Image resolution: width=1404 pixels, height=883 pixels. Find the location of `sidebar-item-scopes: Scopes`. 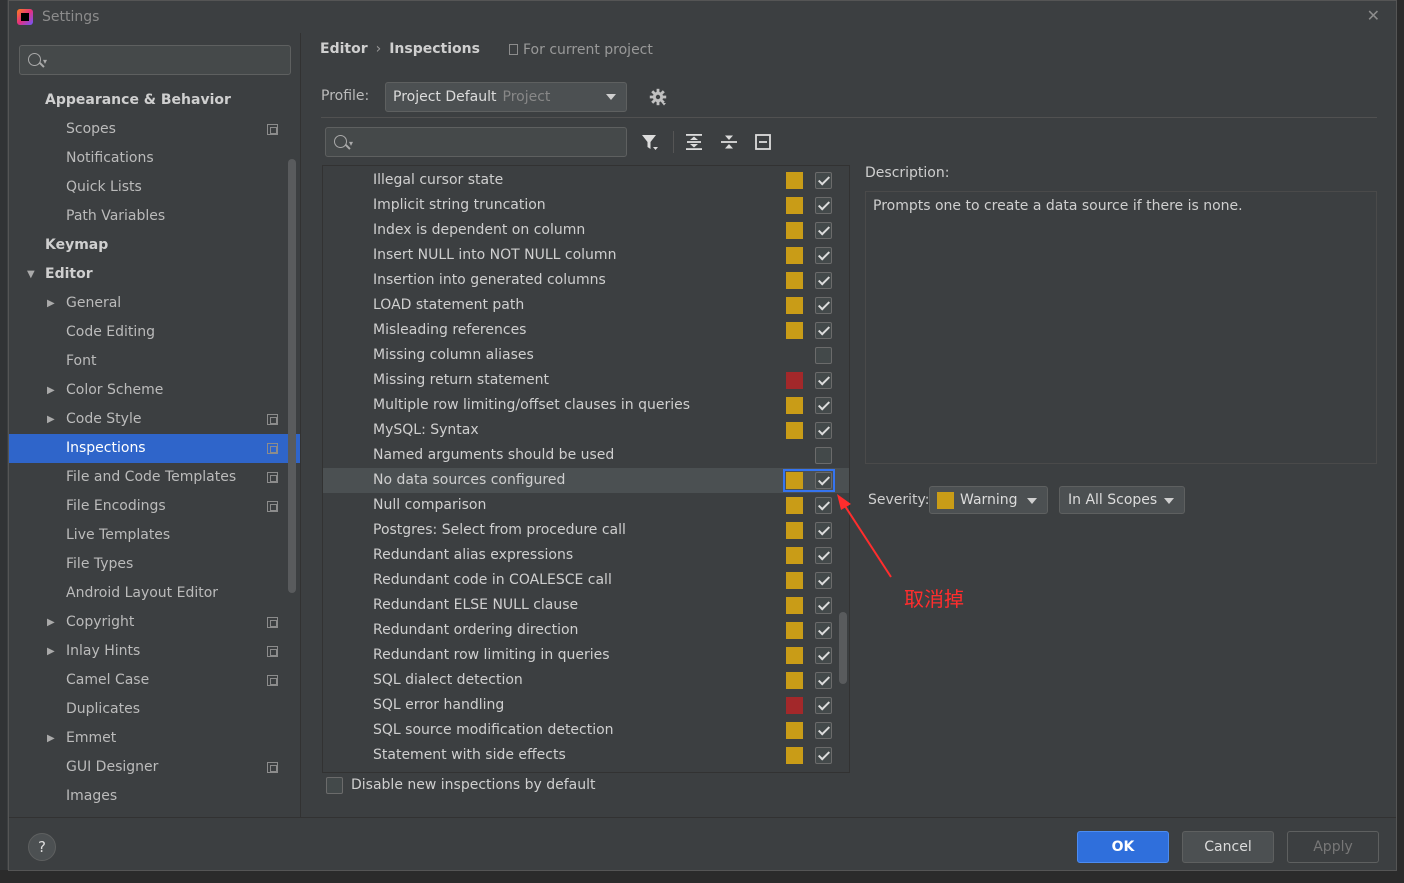

sidebar-item-scopes: Scopes is located at coordinates (154, 129).